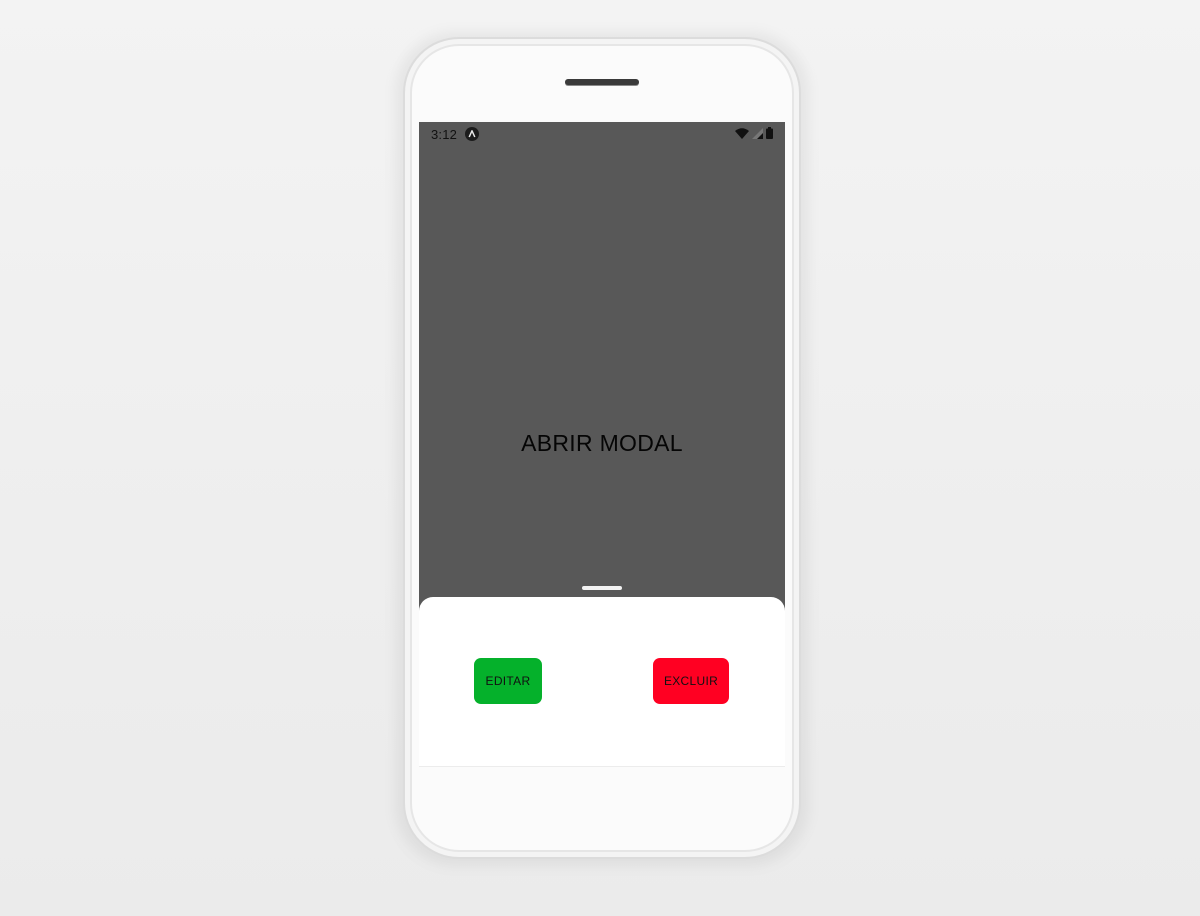 This screenshot has height=916, width=1200. What do you see at coordinates (602, 588) in the screenshot?
I see `sheet-drag-handle` at bounding box center [602, 588].